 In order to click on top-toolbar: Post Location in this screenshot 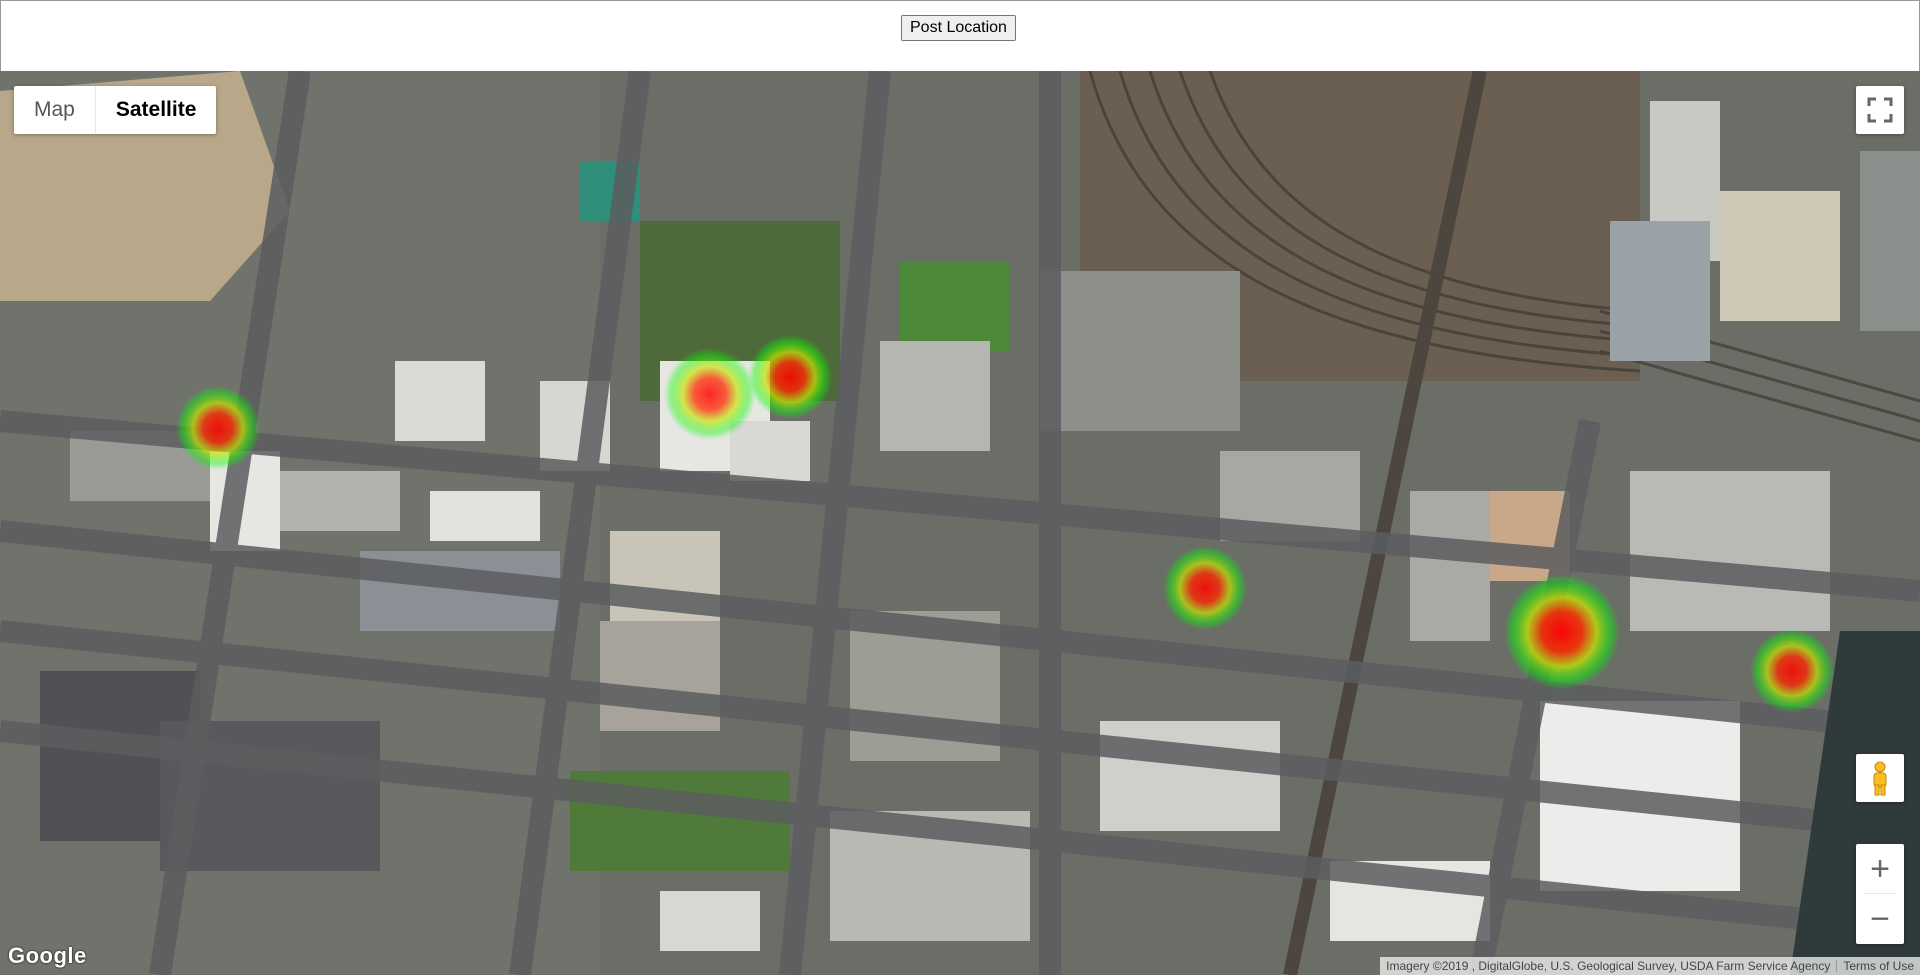, I will do `click(960, 35)`.